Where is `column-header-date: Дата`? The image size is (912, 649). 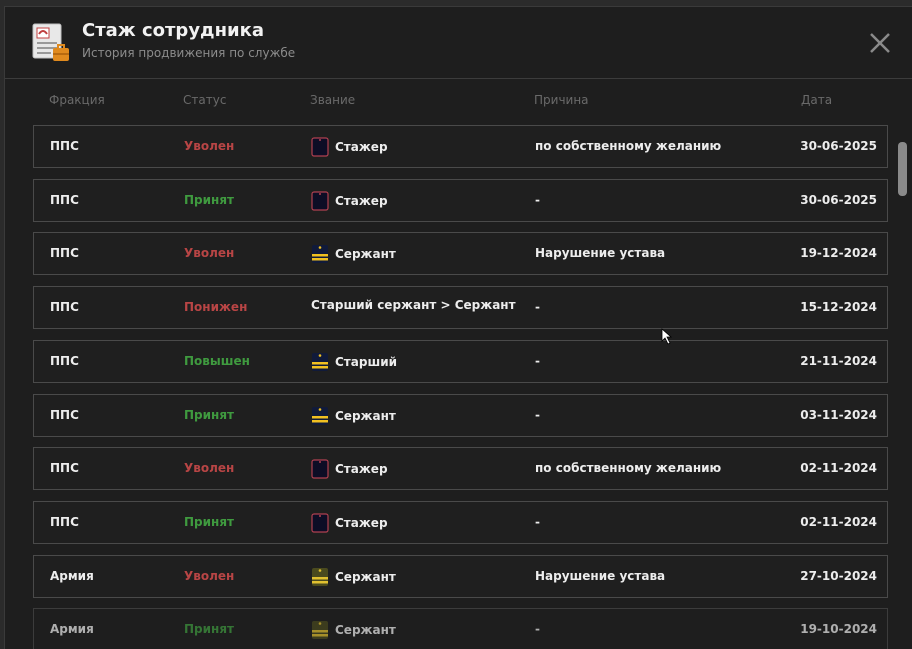
column-header-date: Дата is located at coordinates (817, 100).